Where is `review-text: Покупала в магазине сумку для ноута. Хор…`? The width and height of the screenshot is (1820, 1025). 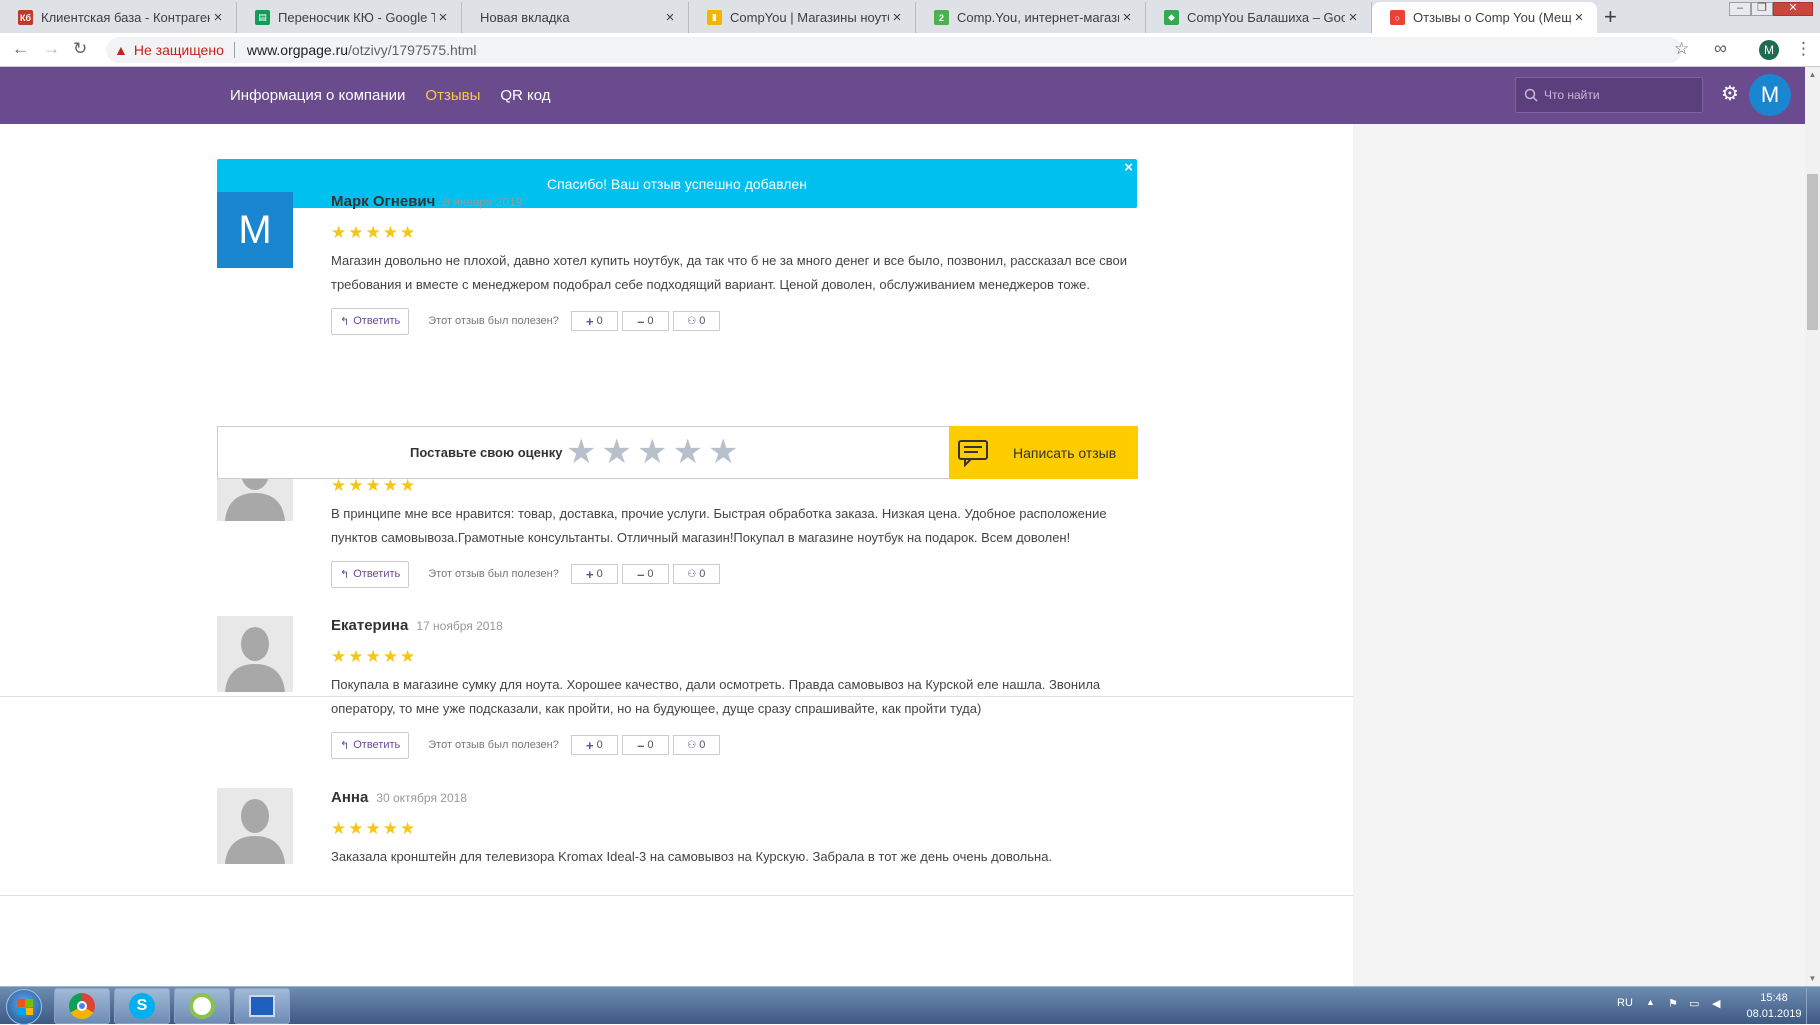 review-text: Покупала в магазине сумку для ноута. Хор… is located at coordinates (716, 696).